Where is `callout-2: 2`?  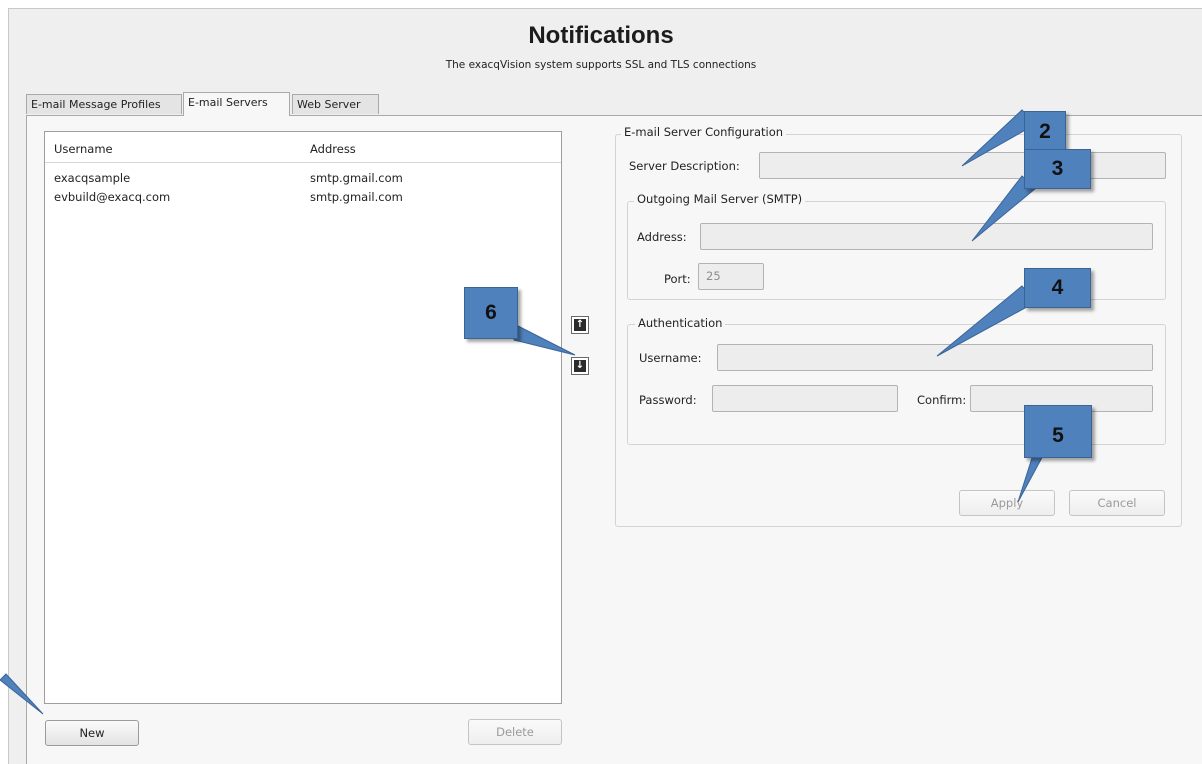
callout-2: 2 is located at coordinates (1045, 131).